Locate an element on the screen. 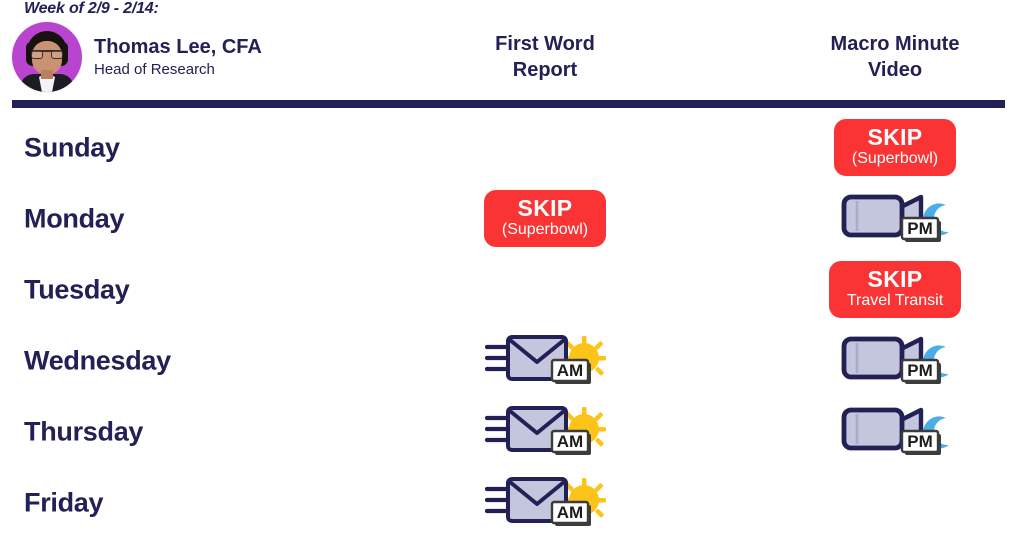 Image resolution: width=1024 pixels, height=538 pixels. schedule-row: Sunday SKIP (Superbowl) is located at coordinates (512, 147).